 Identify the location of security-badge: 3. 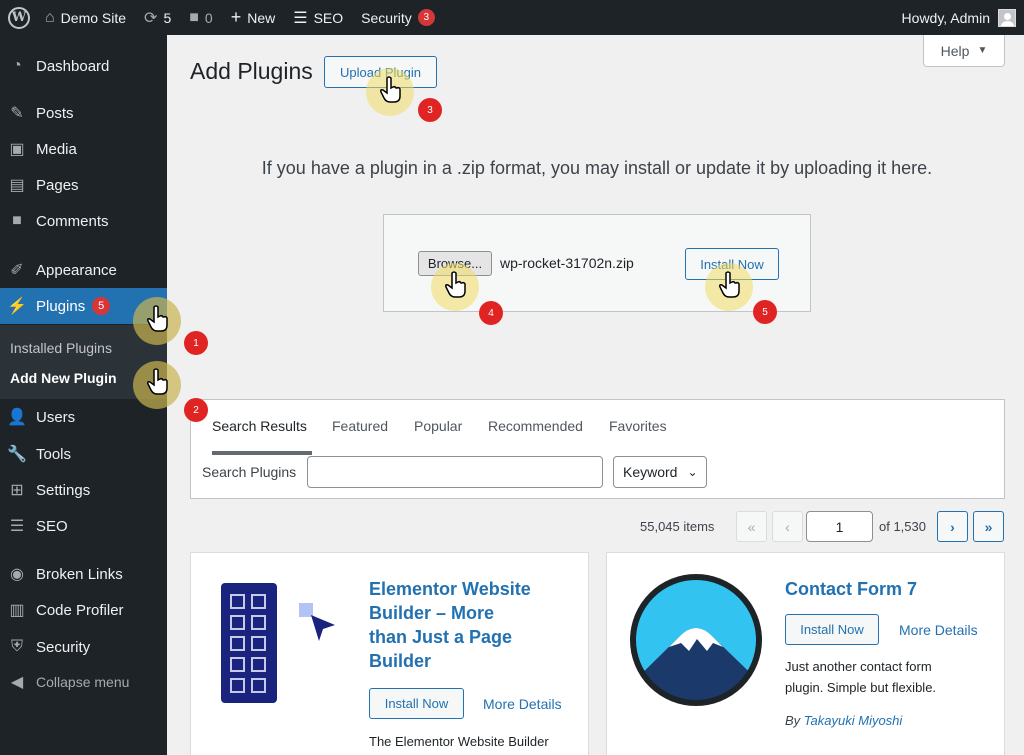
(426, 17).